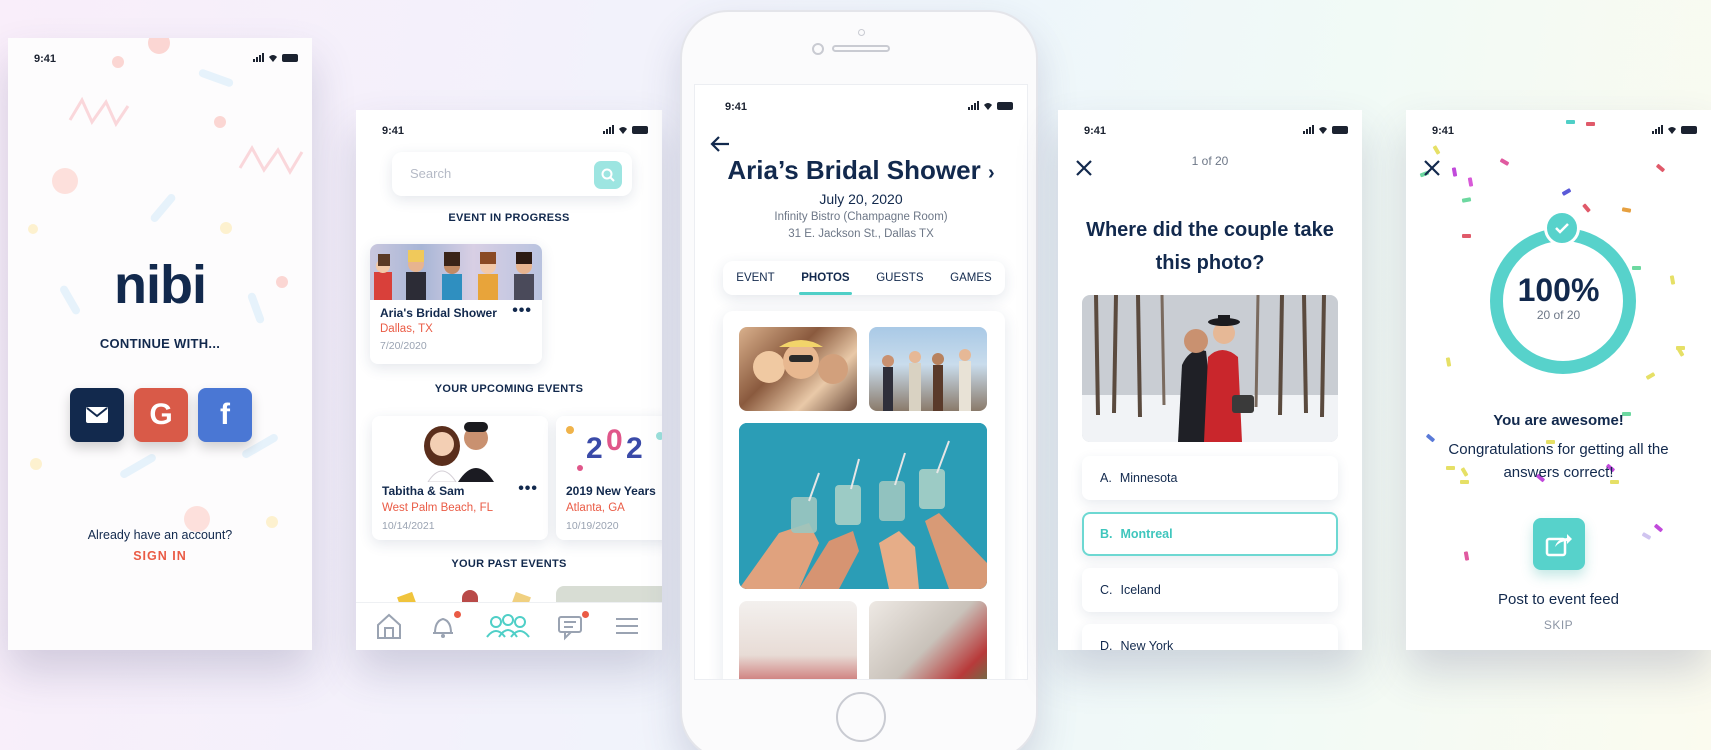 This screenshot has height=750, width=1711. I want to click on event-title: Aria’s Bridal Shower ›, so click(861, 170).